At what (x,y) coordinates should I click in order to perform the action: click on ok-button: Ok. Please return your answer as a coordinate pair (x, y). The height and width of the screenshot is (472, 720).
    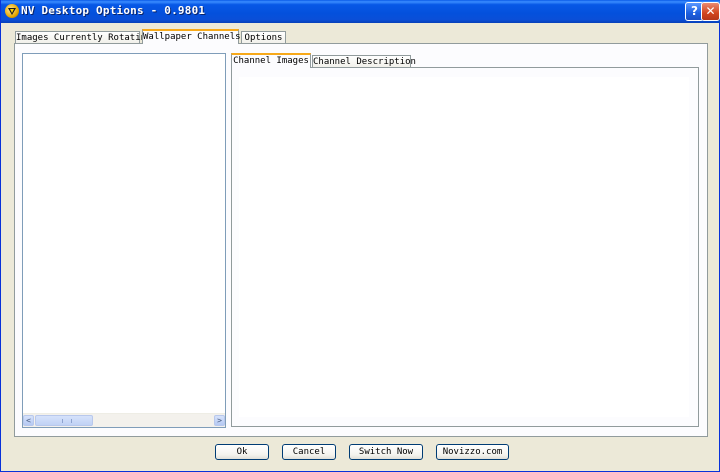
    Looking at the image, I should click on (242, 452).